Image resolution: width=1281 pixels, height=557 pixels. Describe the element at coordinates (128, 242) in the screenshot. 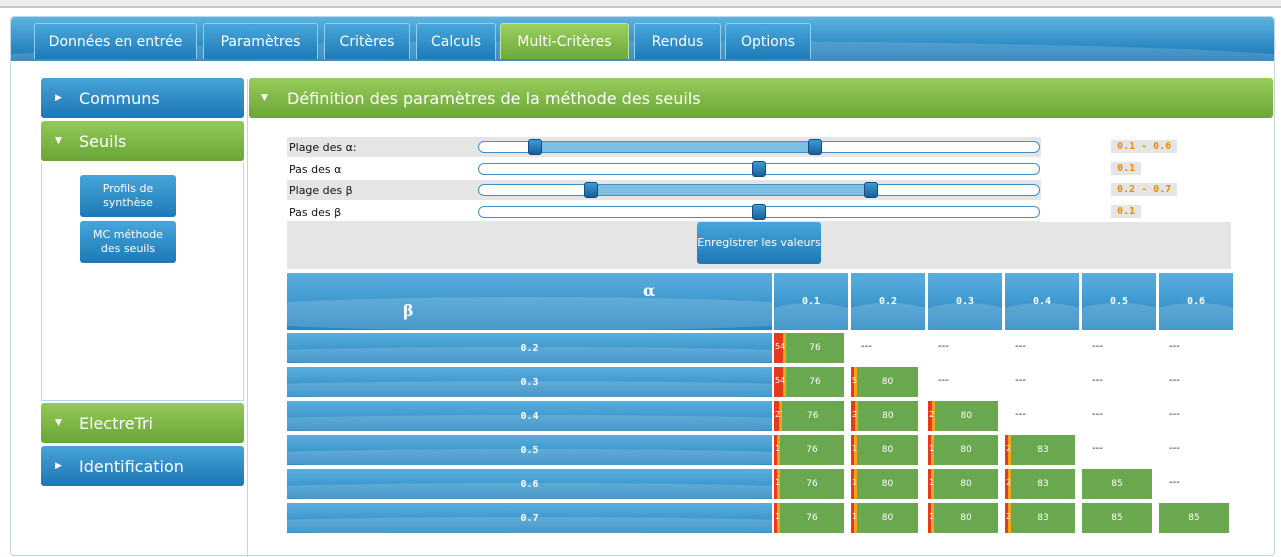

I see `mc-methode-seuils-button: MC méthode des seuils` at that location.